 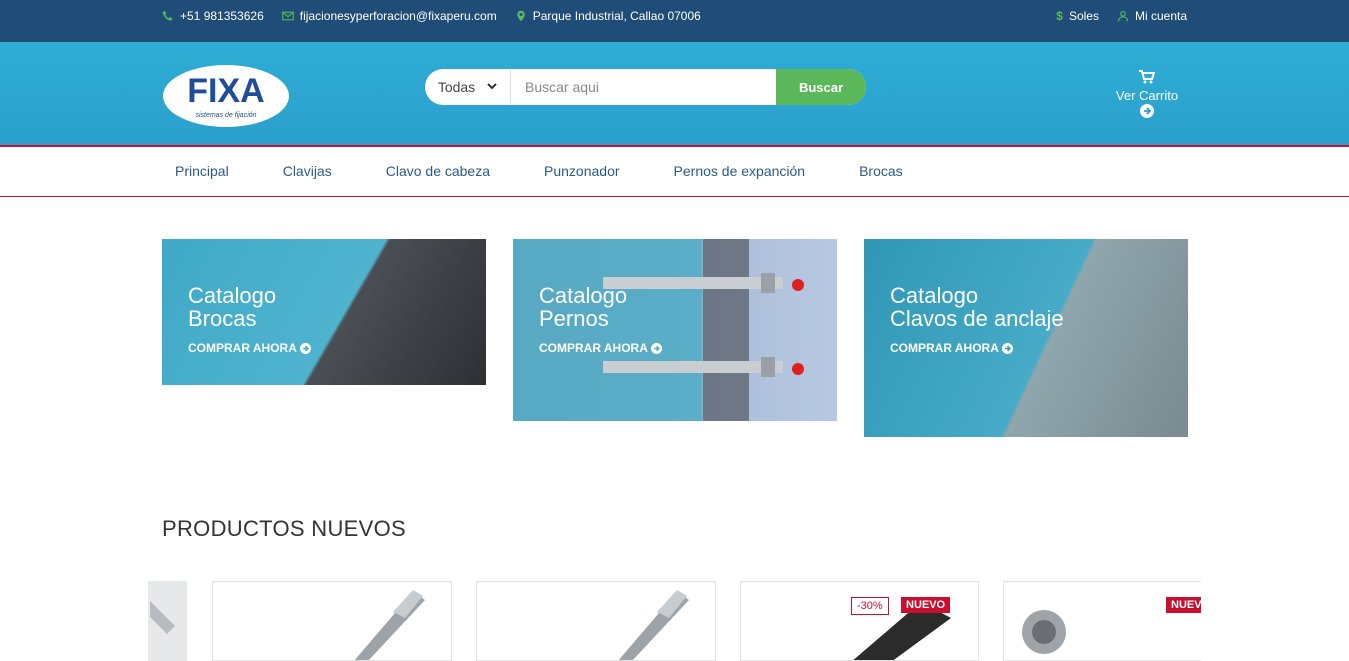 I want to click on nav-item-brocas: Brocas, so click(x=881, y=171).